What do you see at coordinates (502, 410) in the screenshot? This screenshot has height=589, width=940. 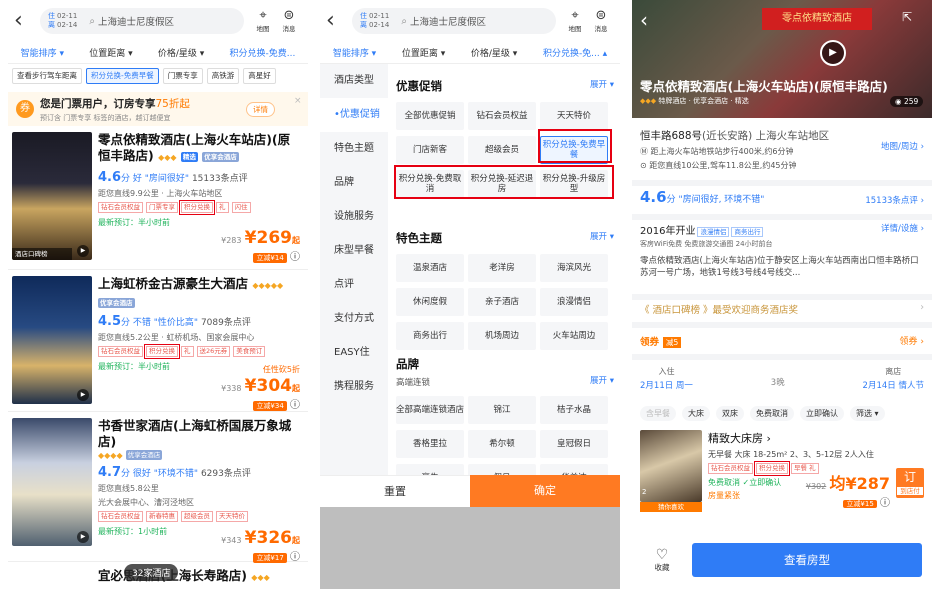 I see `filter-chip: 锦江` at bounding box center [502, 410].